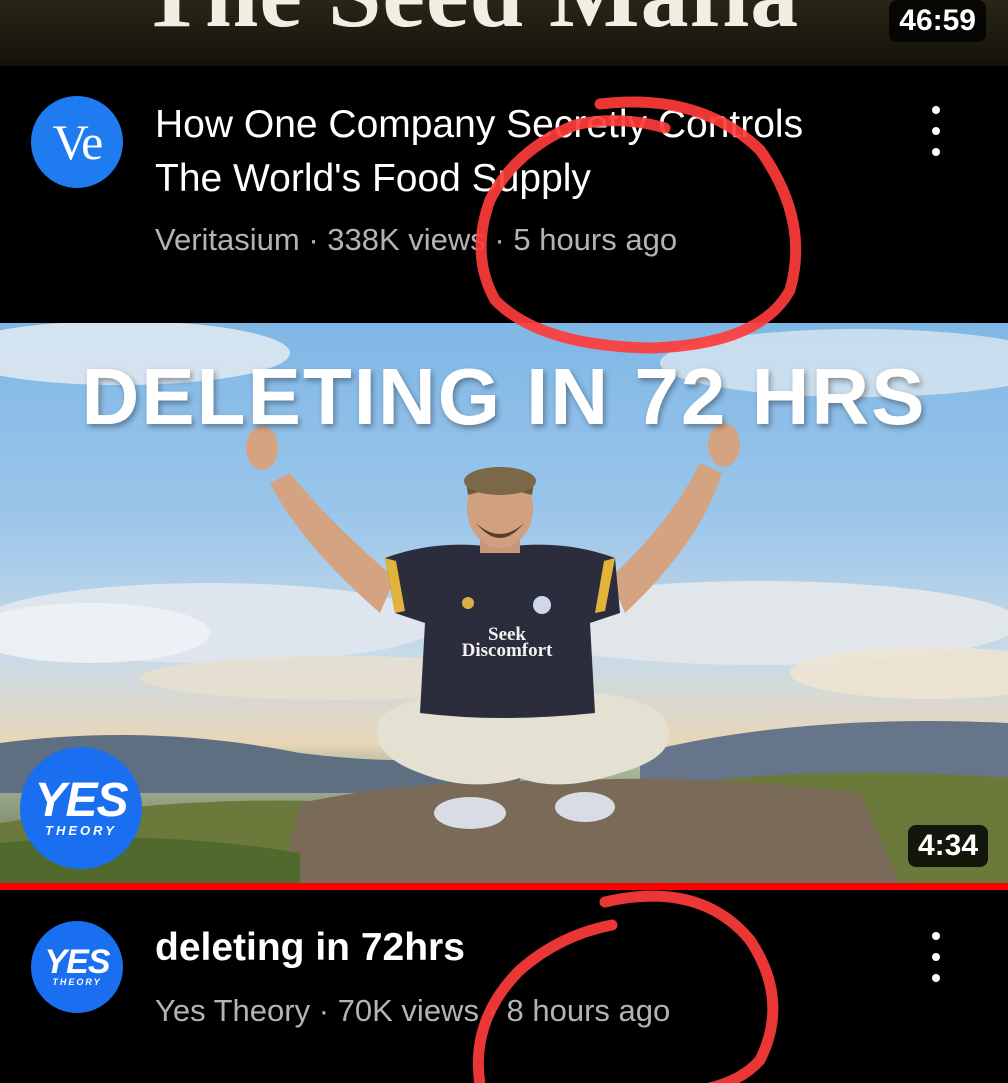 This screenshot has height=1083, width=1008. What do you see at coordinates (515, 948) in the screenshot?
I see `video-title: deleting in 72hrs` at bounding box center [515, 948].